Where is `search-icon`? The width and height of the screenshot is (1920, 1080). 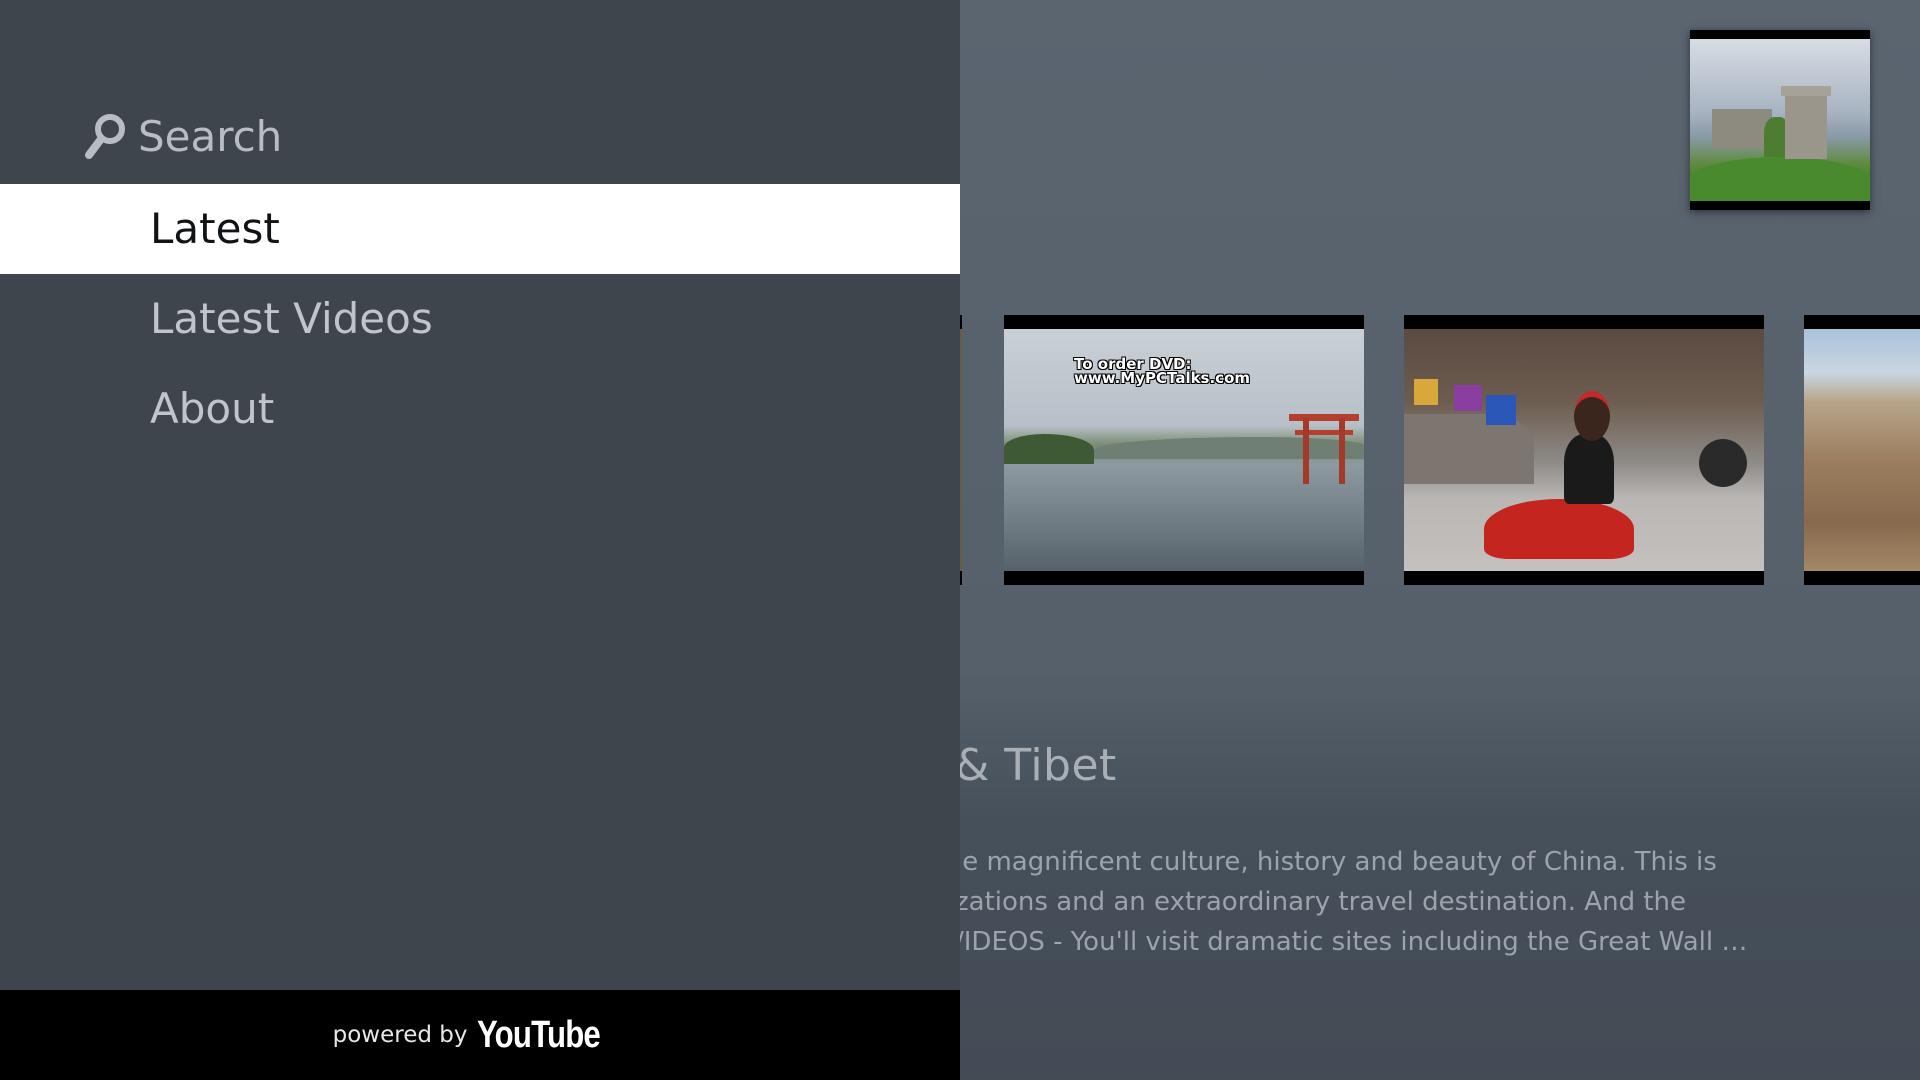 search-icon is located at coordinates (106, 136).